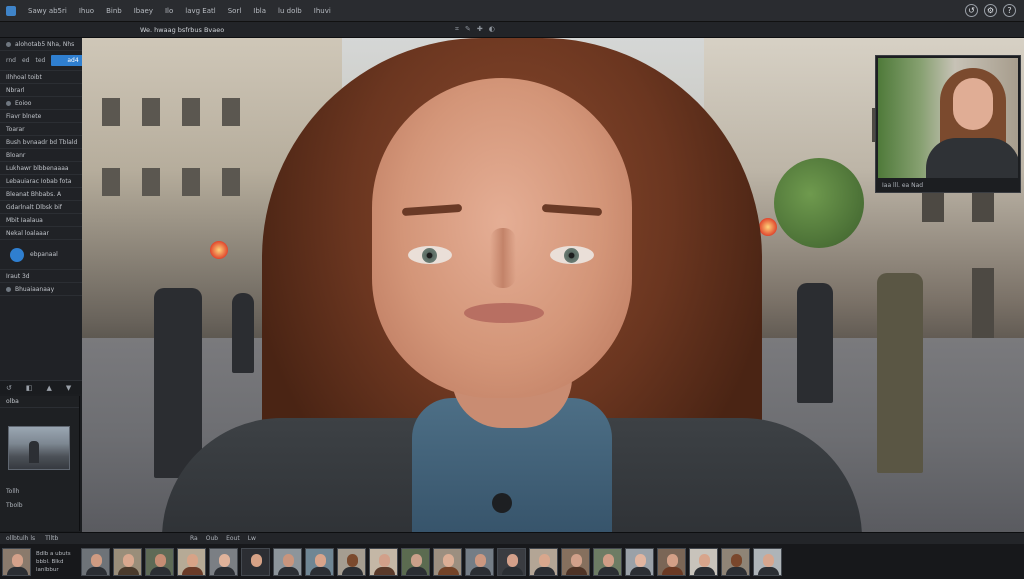  What do you see at coordinates (504, 313) in the screenshot?
I see `lips` at bounding box center [504, 313].